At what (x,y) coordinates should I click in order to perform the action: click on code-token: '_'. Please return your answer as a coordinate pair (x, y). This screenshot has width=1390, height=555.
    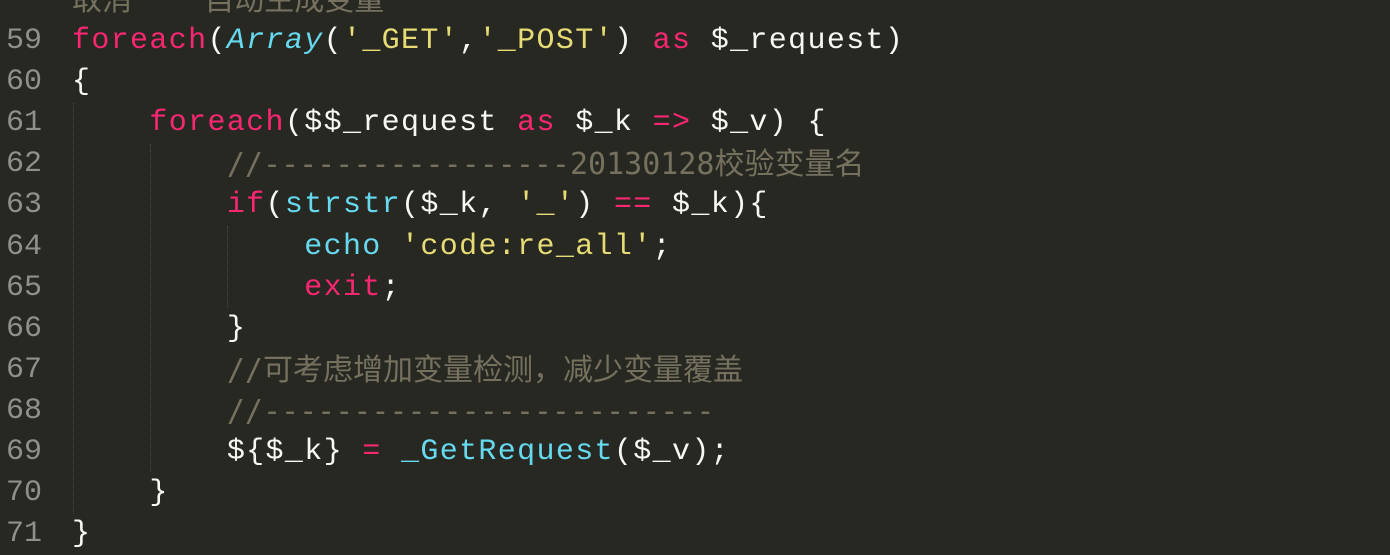
    Looking at the image, I should click on (546, 205).